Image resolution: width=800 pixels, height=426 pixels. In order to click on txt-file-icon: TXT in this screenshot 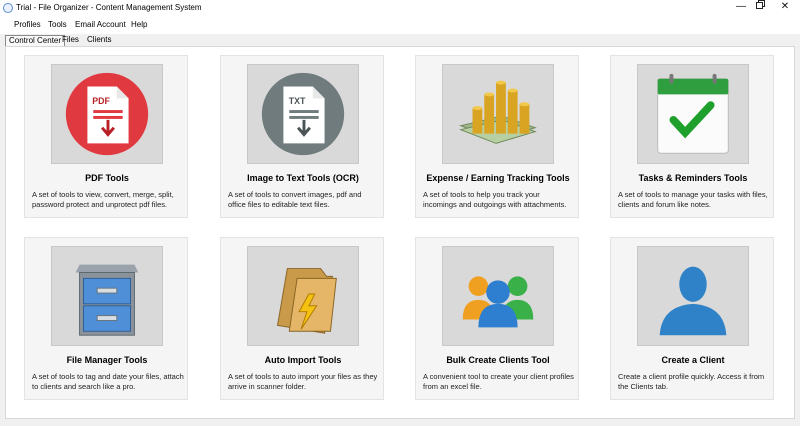, I will do `click(303, 114)`.